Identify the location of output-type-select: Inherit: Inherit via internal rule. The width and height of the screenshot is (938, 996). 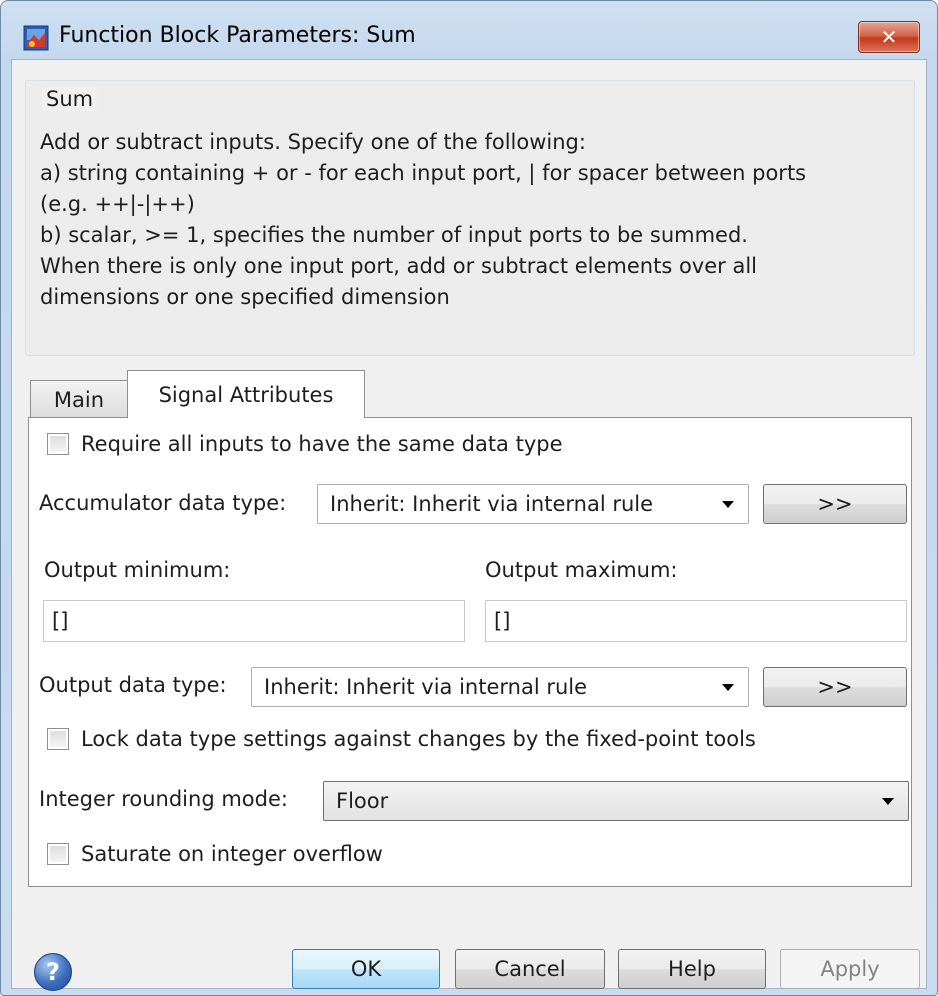
(500, 687).